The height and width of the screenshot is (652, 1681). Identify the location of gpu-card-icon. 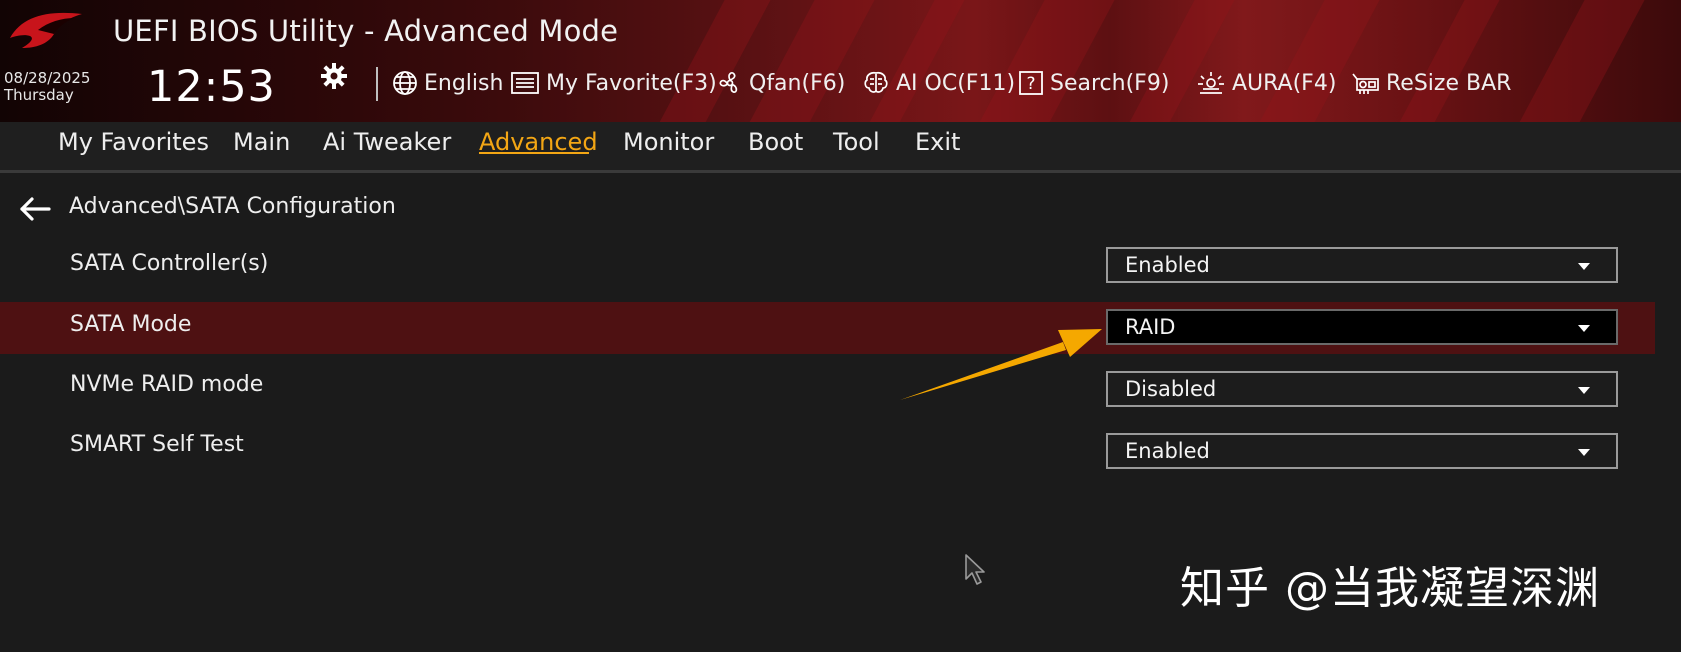
(1365, 83).